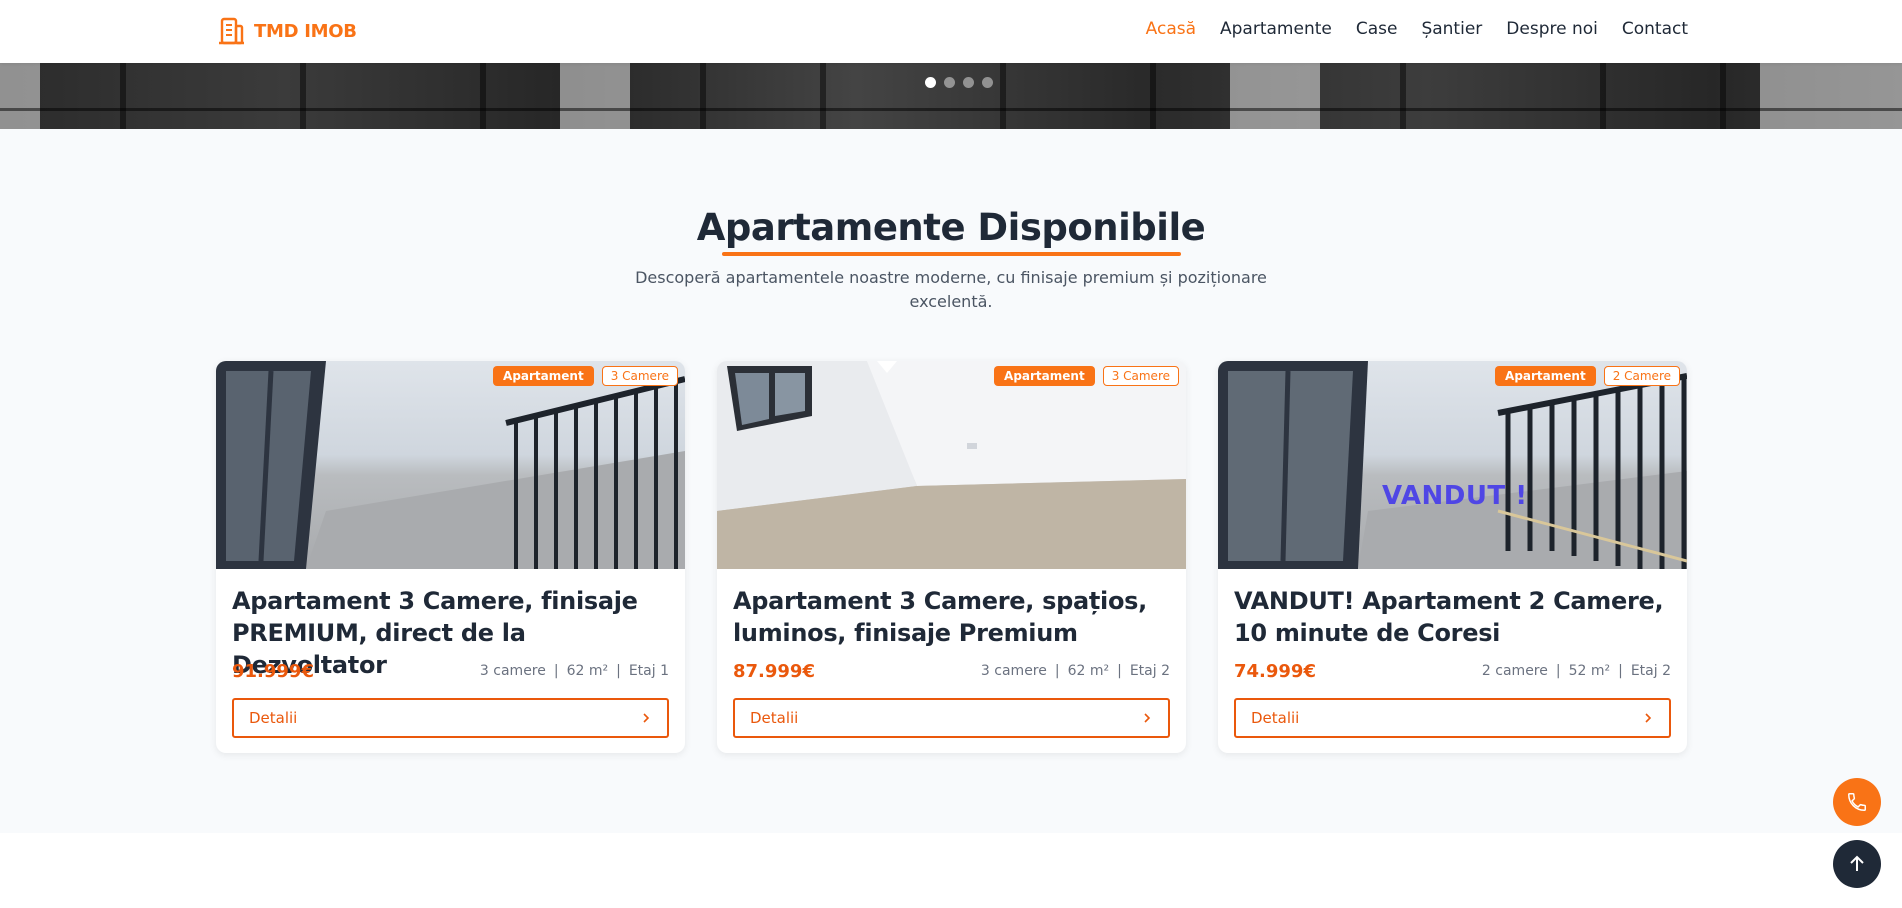 The width and height of the screenshot is (1902, 908). Describe the element at coordinates (231, 31) in the screenshot. I see `building-icon` at that location.